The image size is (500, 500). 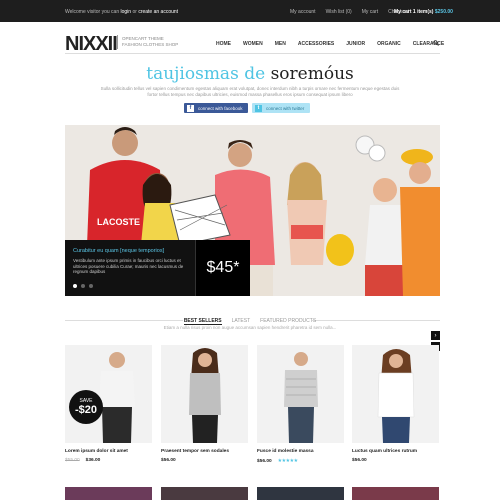 I want to click on tab-featured-products: FEATURED PRODUCTS, so click(x=288, y=321).